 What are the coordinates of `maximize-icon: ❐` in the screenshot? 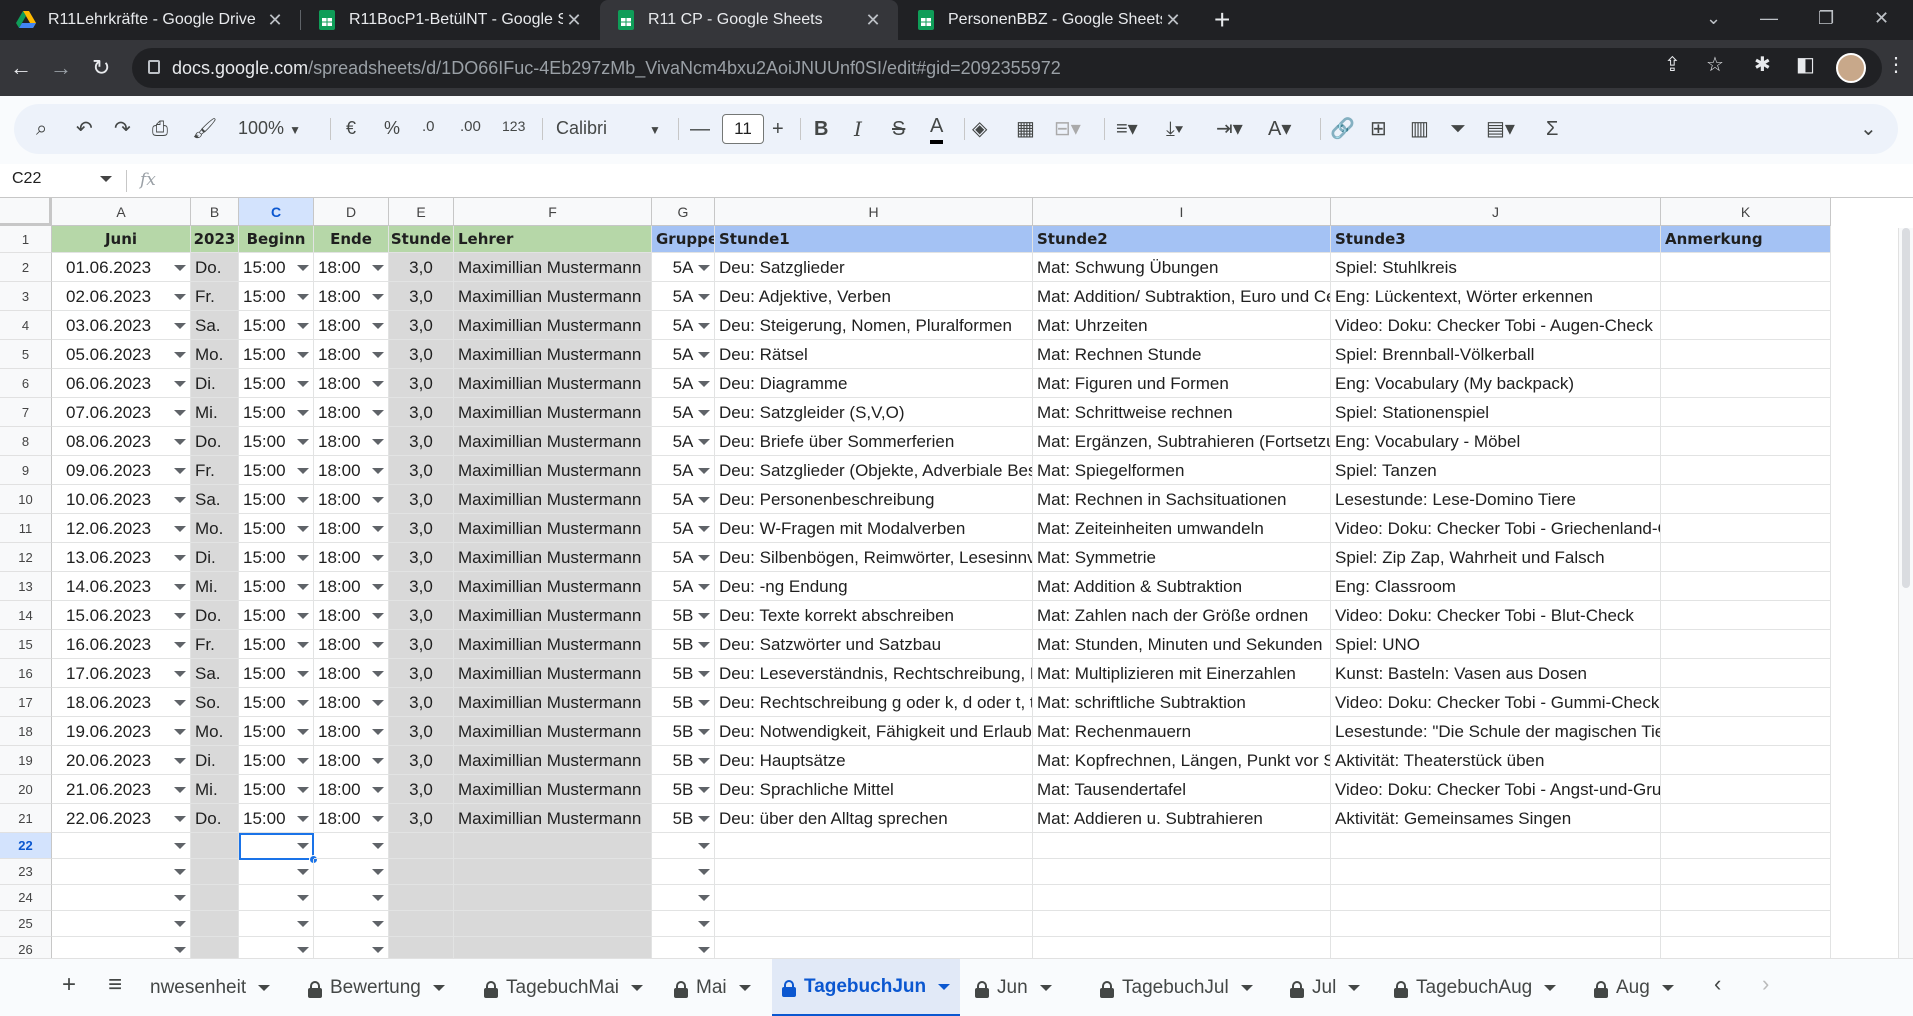 It's located at (1826, 18).